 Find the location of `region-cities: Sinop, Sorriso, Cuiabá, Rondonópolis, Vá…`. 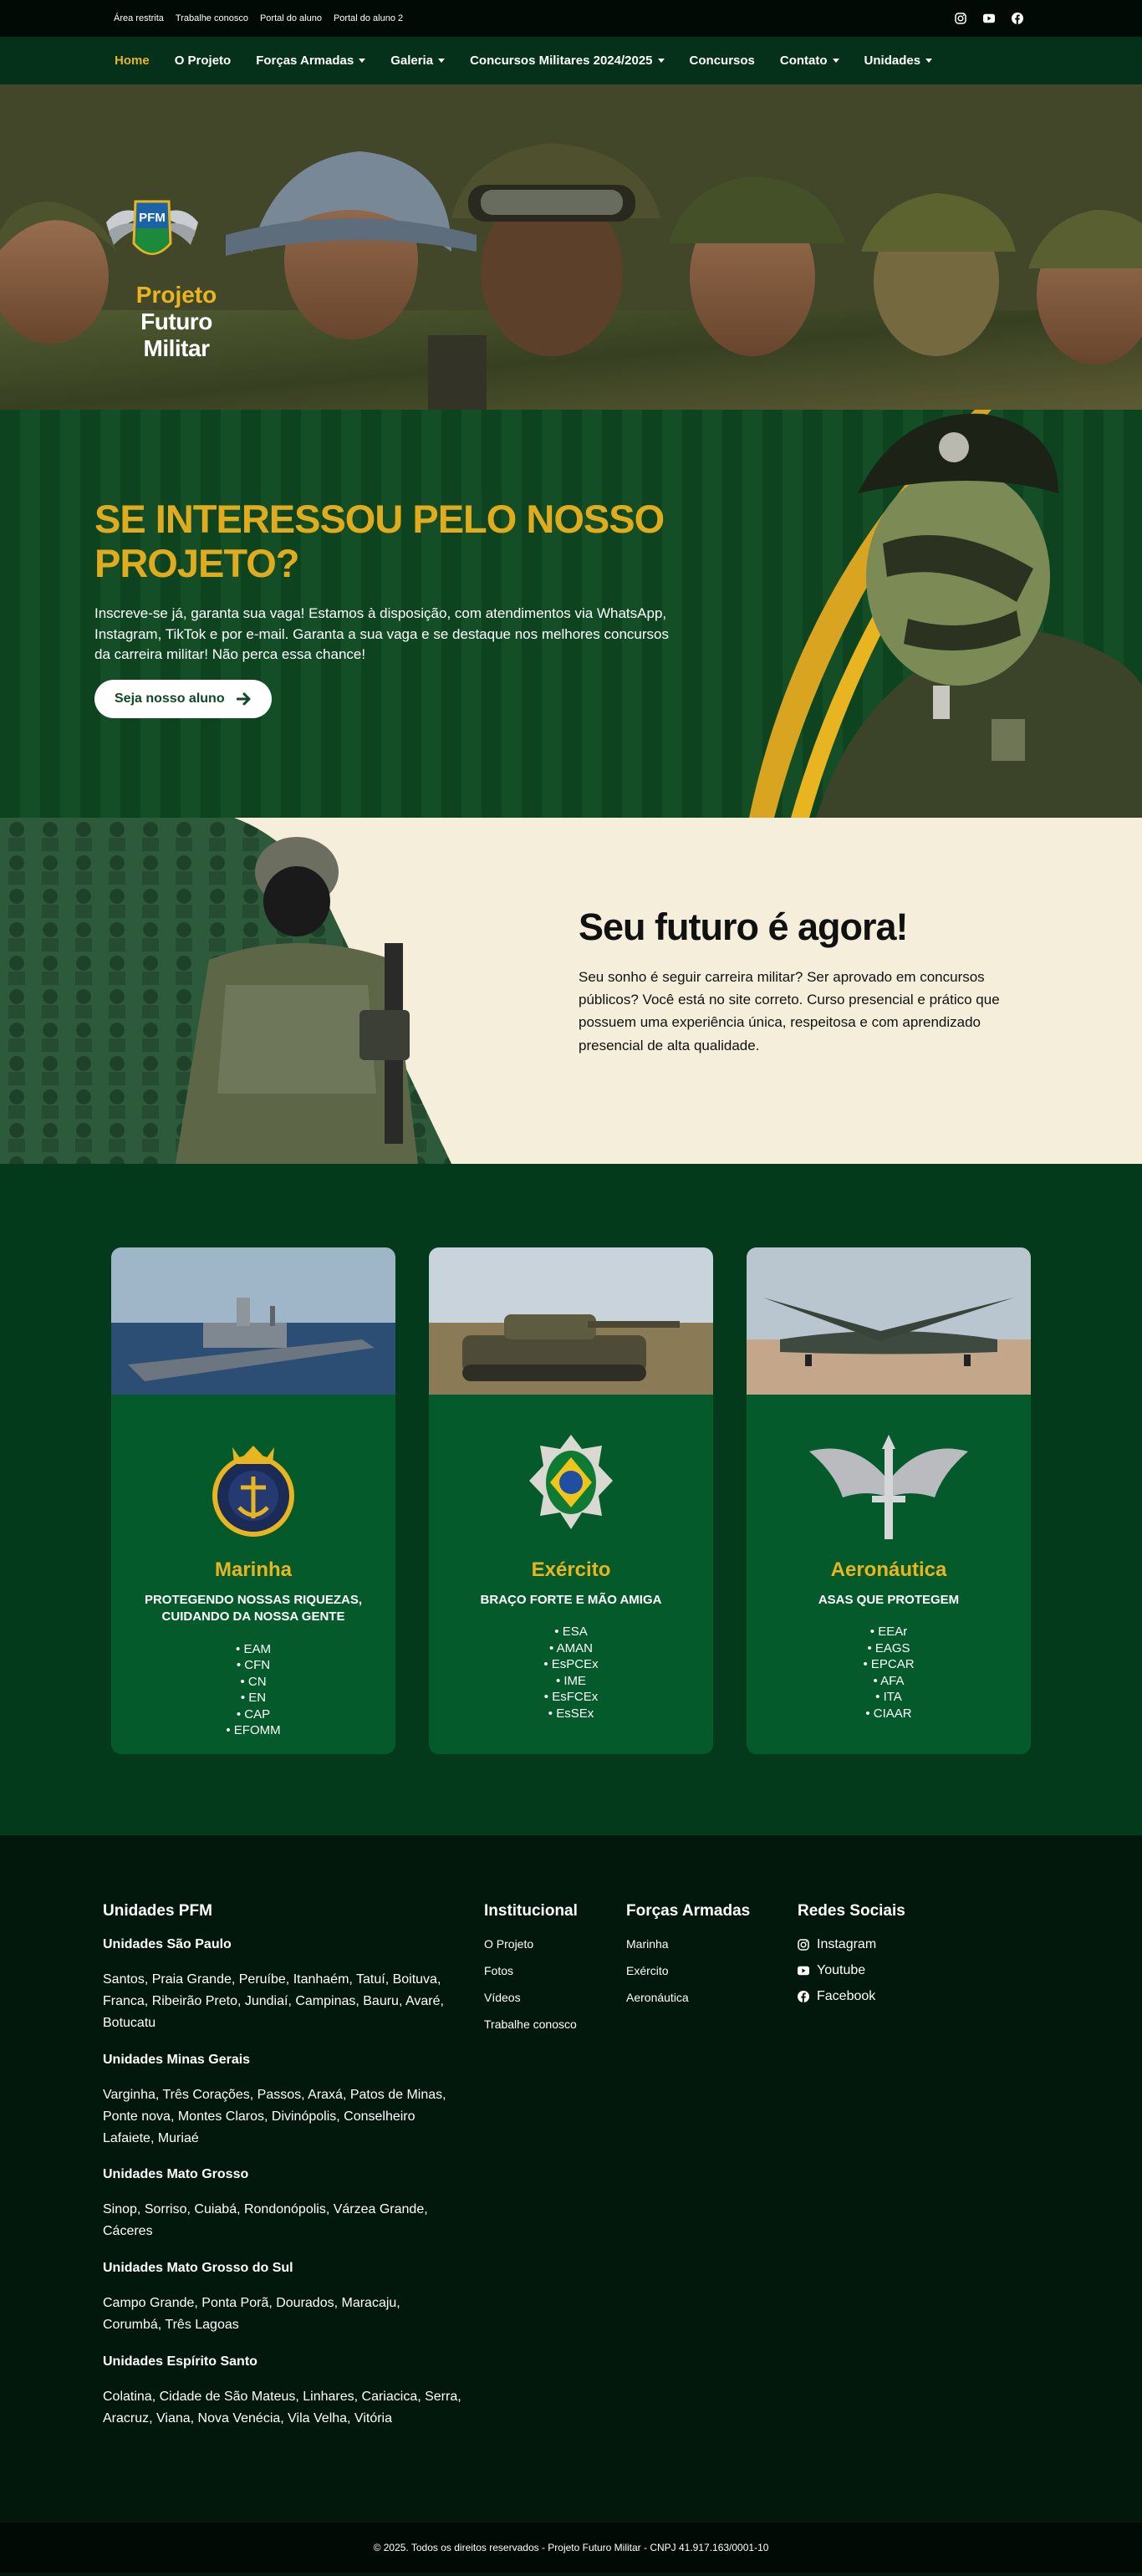

region-cities: Sinop, Sorriso, Cuiabá, Rondonópolis, Vá… is located at coordinates (265, 2220).